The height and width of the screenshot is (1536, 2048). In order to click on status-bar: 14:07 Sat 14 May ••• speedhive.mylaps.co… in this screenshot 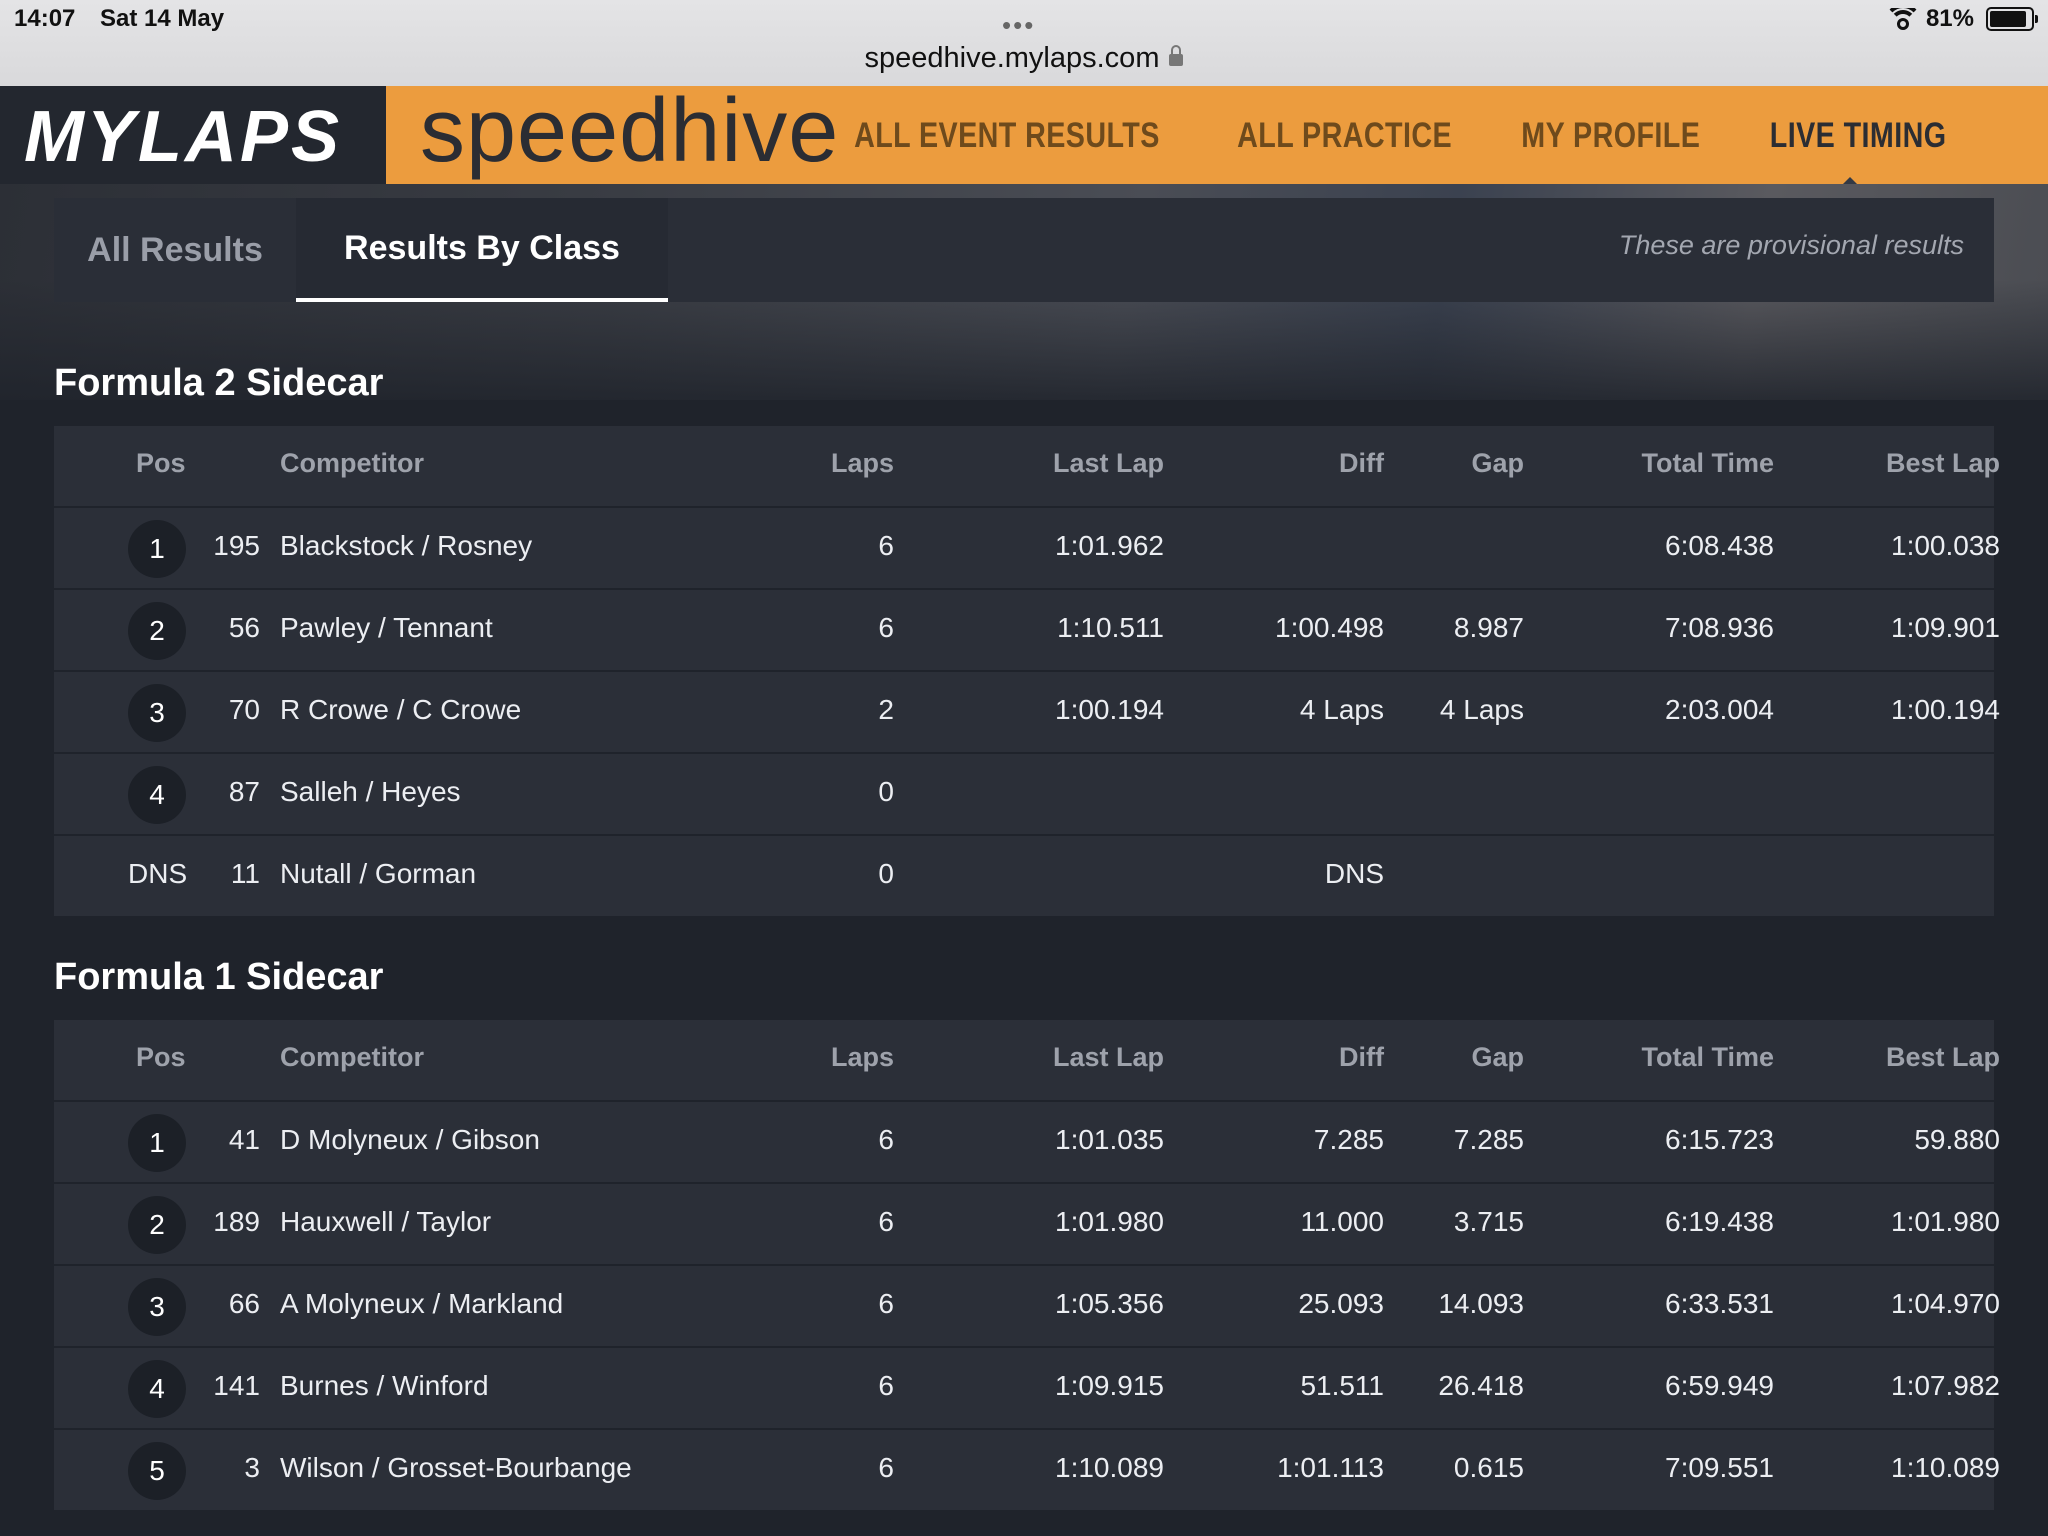, I will do `click(1024, 43)`.